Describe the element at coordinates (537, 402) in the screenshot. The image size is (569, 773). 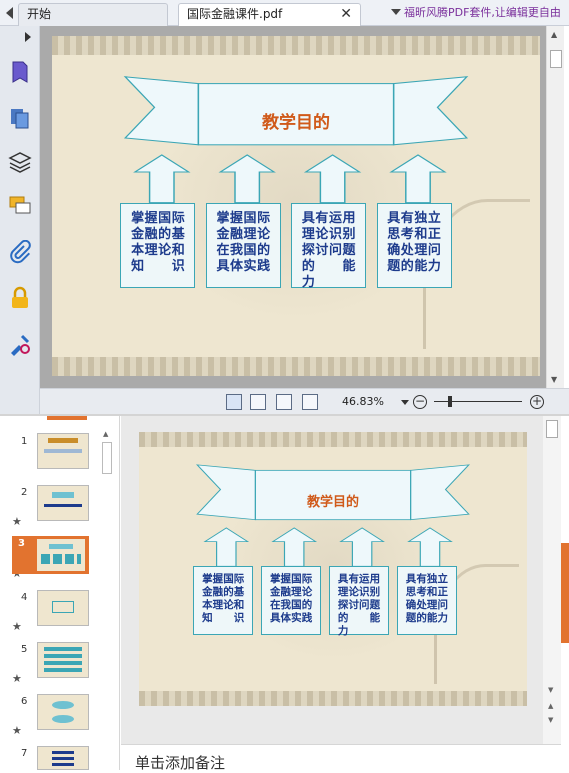
I see `zoom-in-icon: +` at that location.